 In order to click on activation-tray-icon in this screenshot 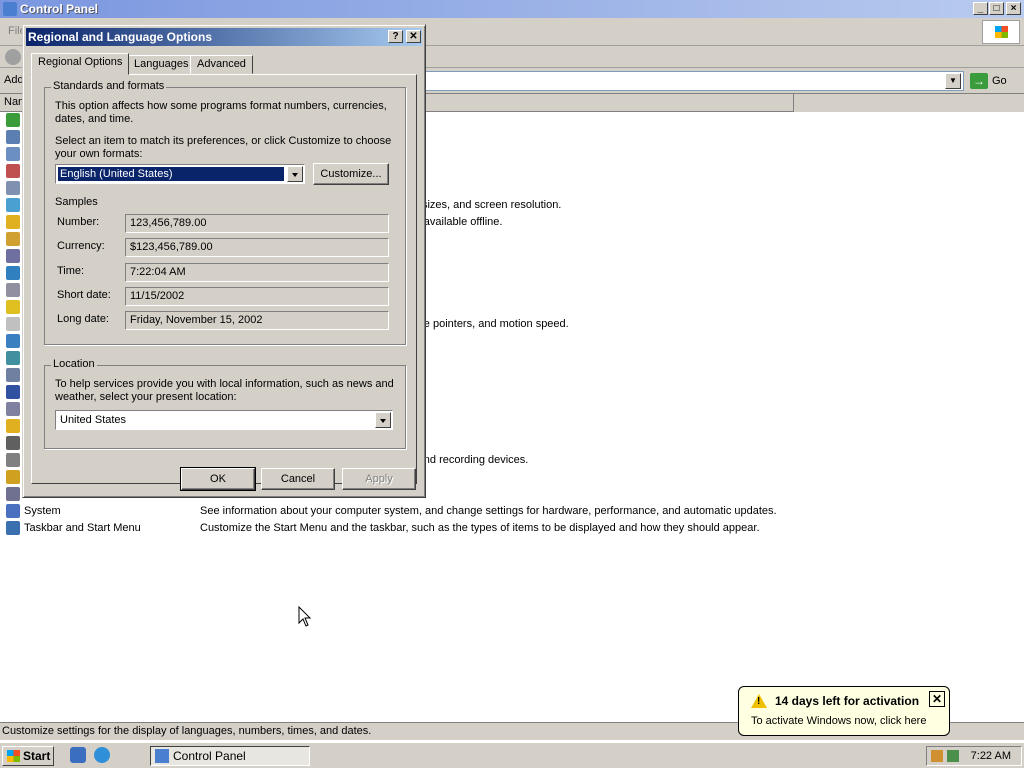, I will do `click(937, 756)`.